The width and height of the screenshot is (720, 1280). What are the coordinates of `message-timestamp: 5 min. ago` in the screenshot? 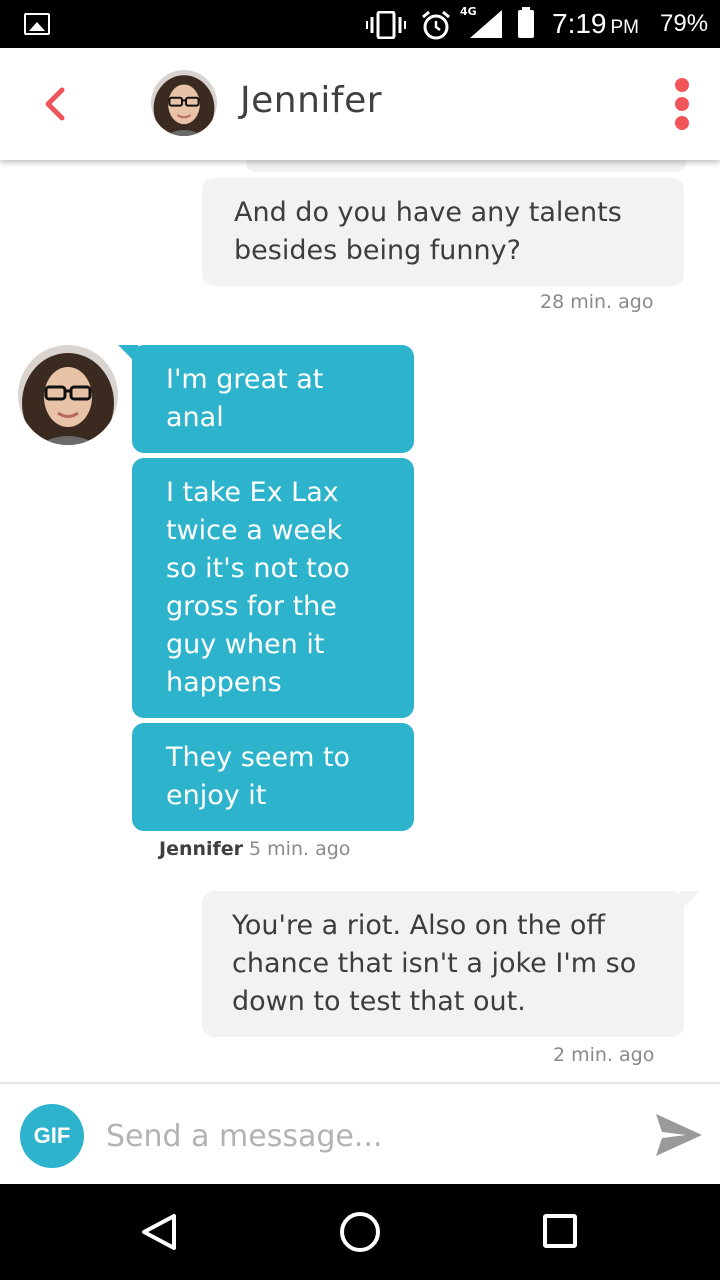 It's located at (300, 849).